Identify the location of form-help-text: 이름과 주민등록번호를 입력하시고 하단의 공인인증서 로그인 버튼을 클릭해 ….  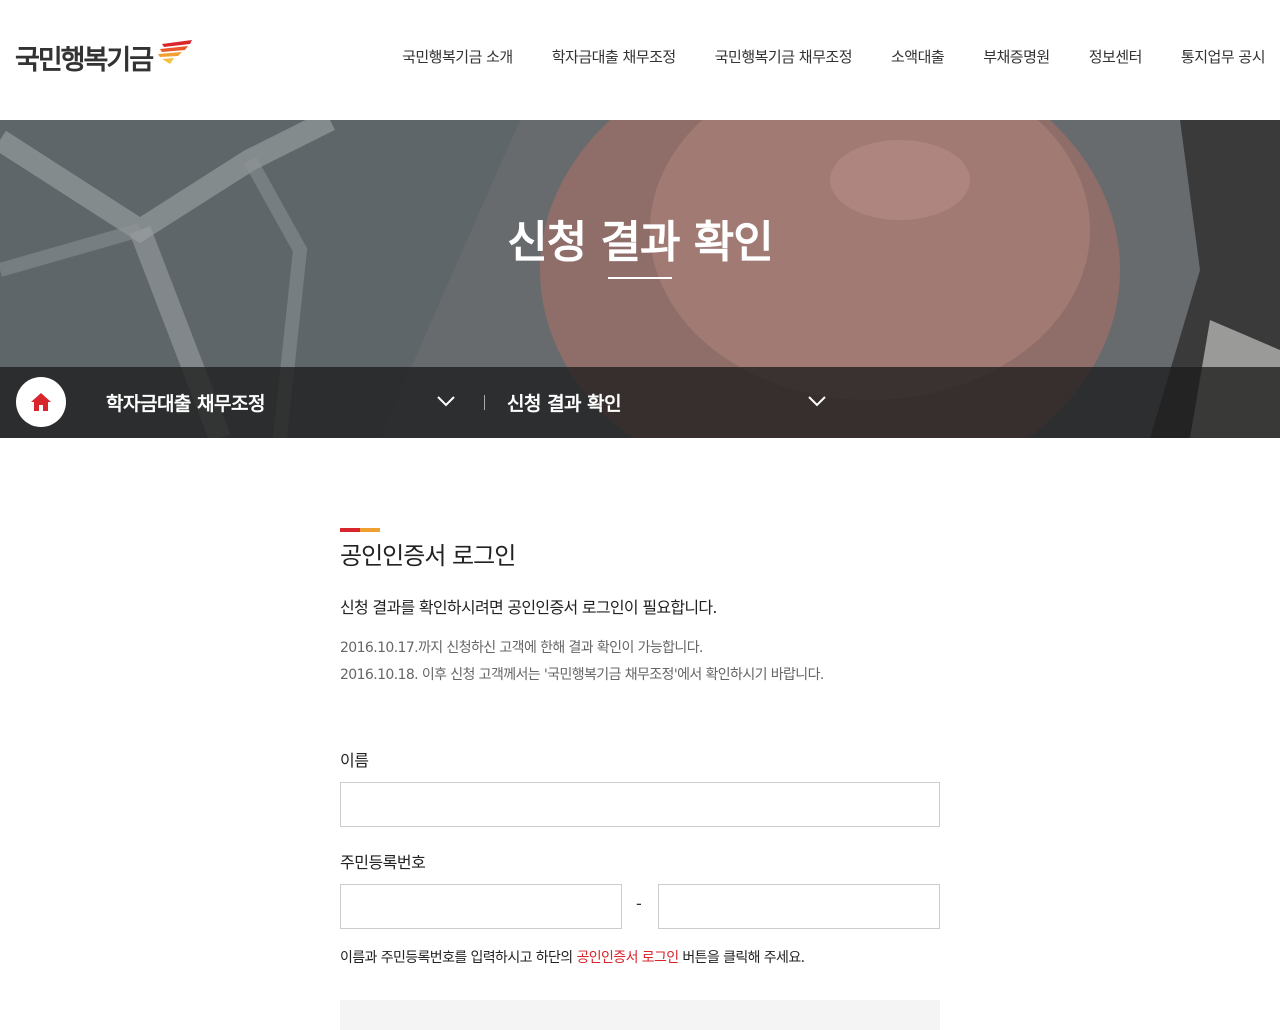
(572, 957).